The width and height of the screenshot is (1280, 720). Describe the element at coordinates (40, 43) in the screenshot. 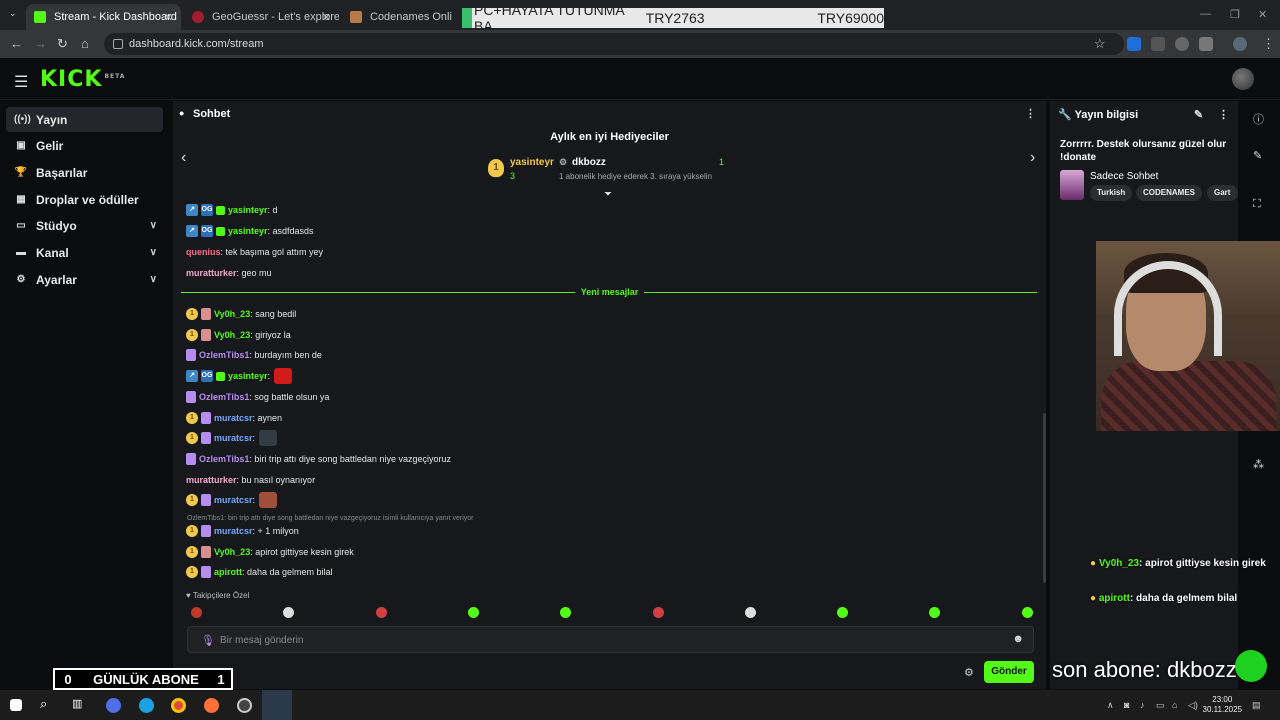

I see `forward-icon: →` at that location.